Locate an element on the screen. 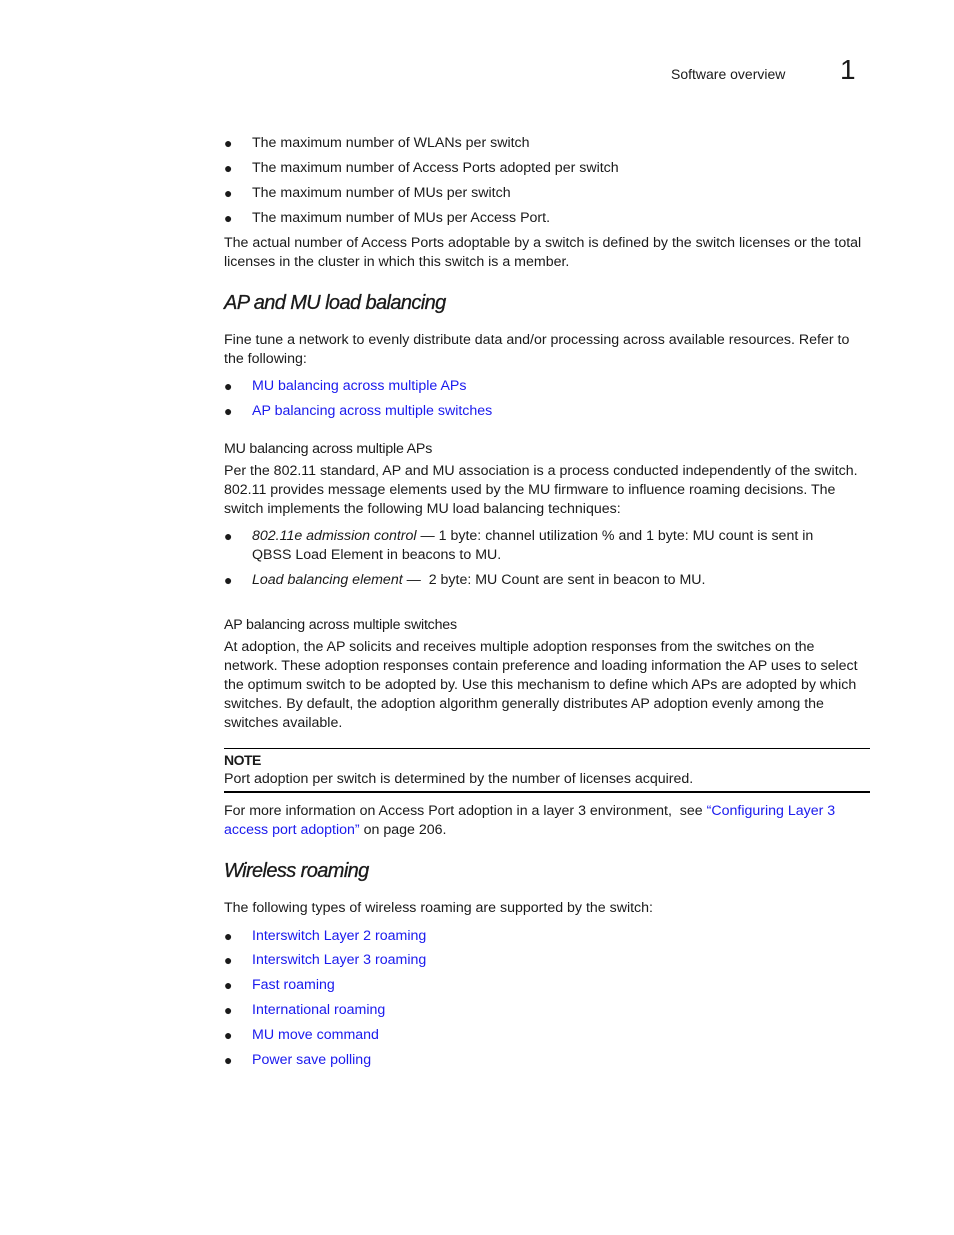 This screenshot has height=1235, width=954. link-power-save-polling: Power save polling is located at coordinates (311, 1060).